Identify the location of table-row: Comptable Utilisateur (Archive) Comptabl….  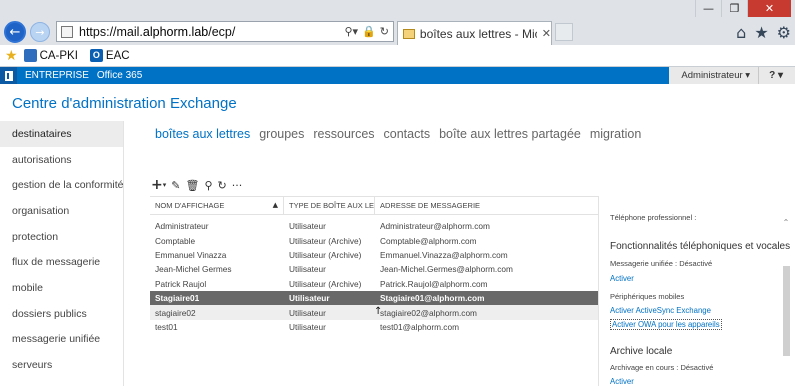
(374, 240).